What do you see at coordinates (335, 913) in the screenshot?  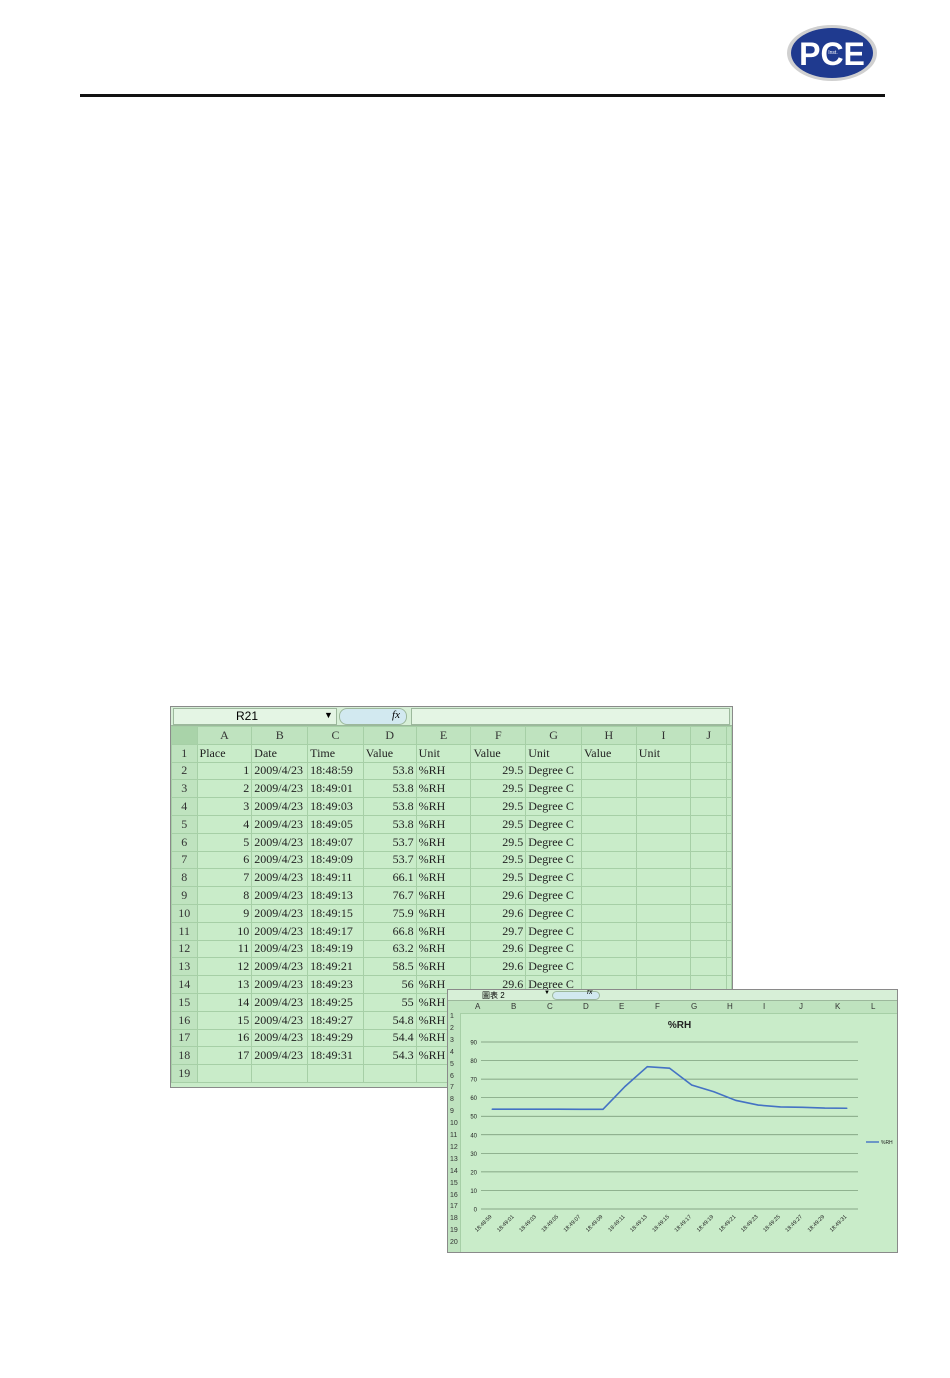 I see `cell: 18:49:15` at bounding box center [335, 913].